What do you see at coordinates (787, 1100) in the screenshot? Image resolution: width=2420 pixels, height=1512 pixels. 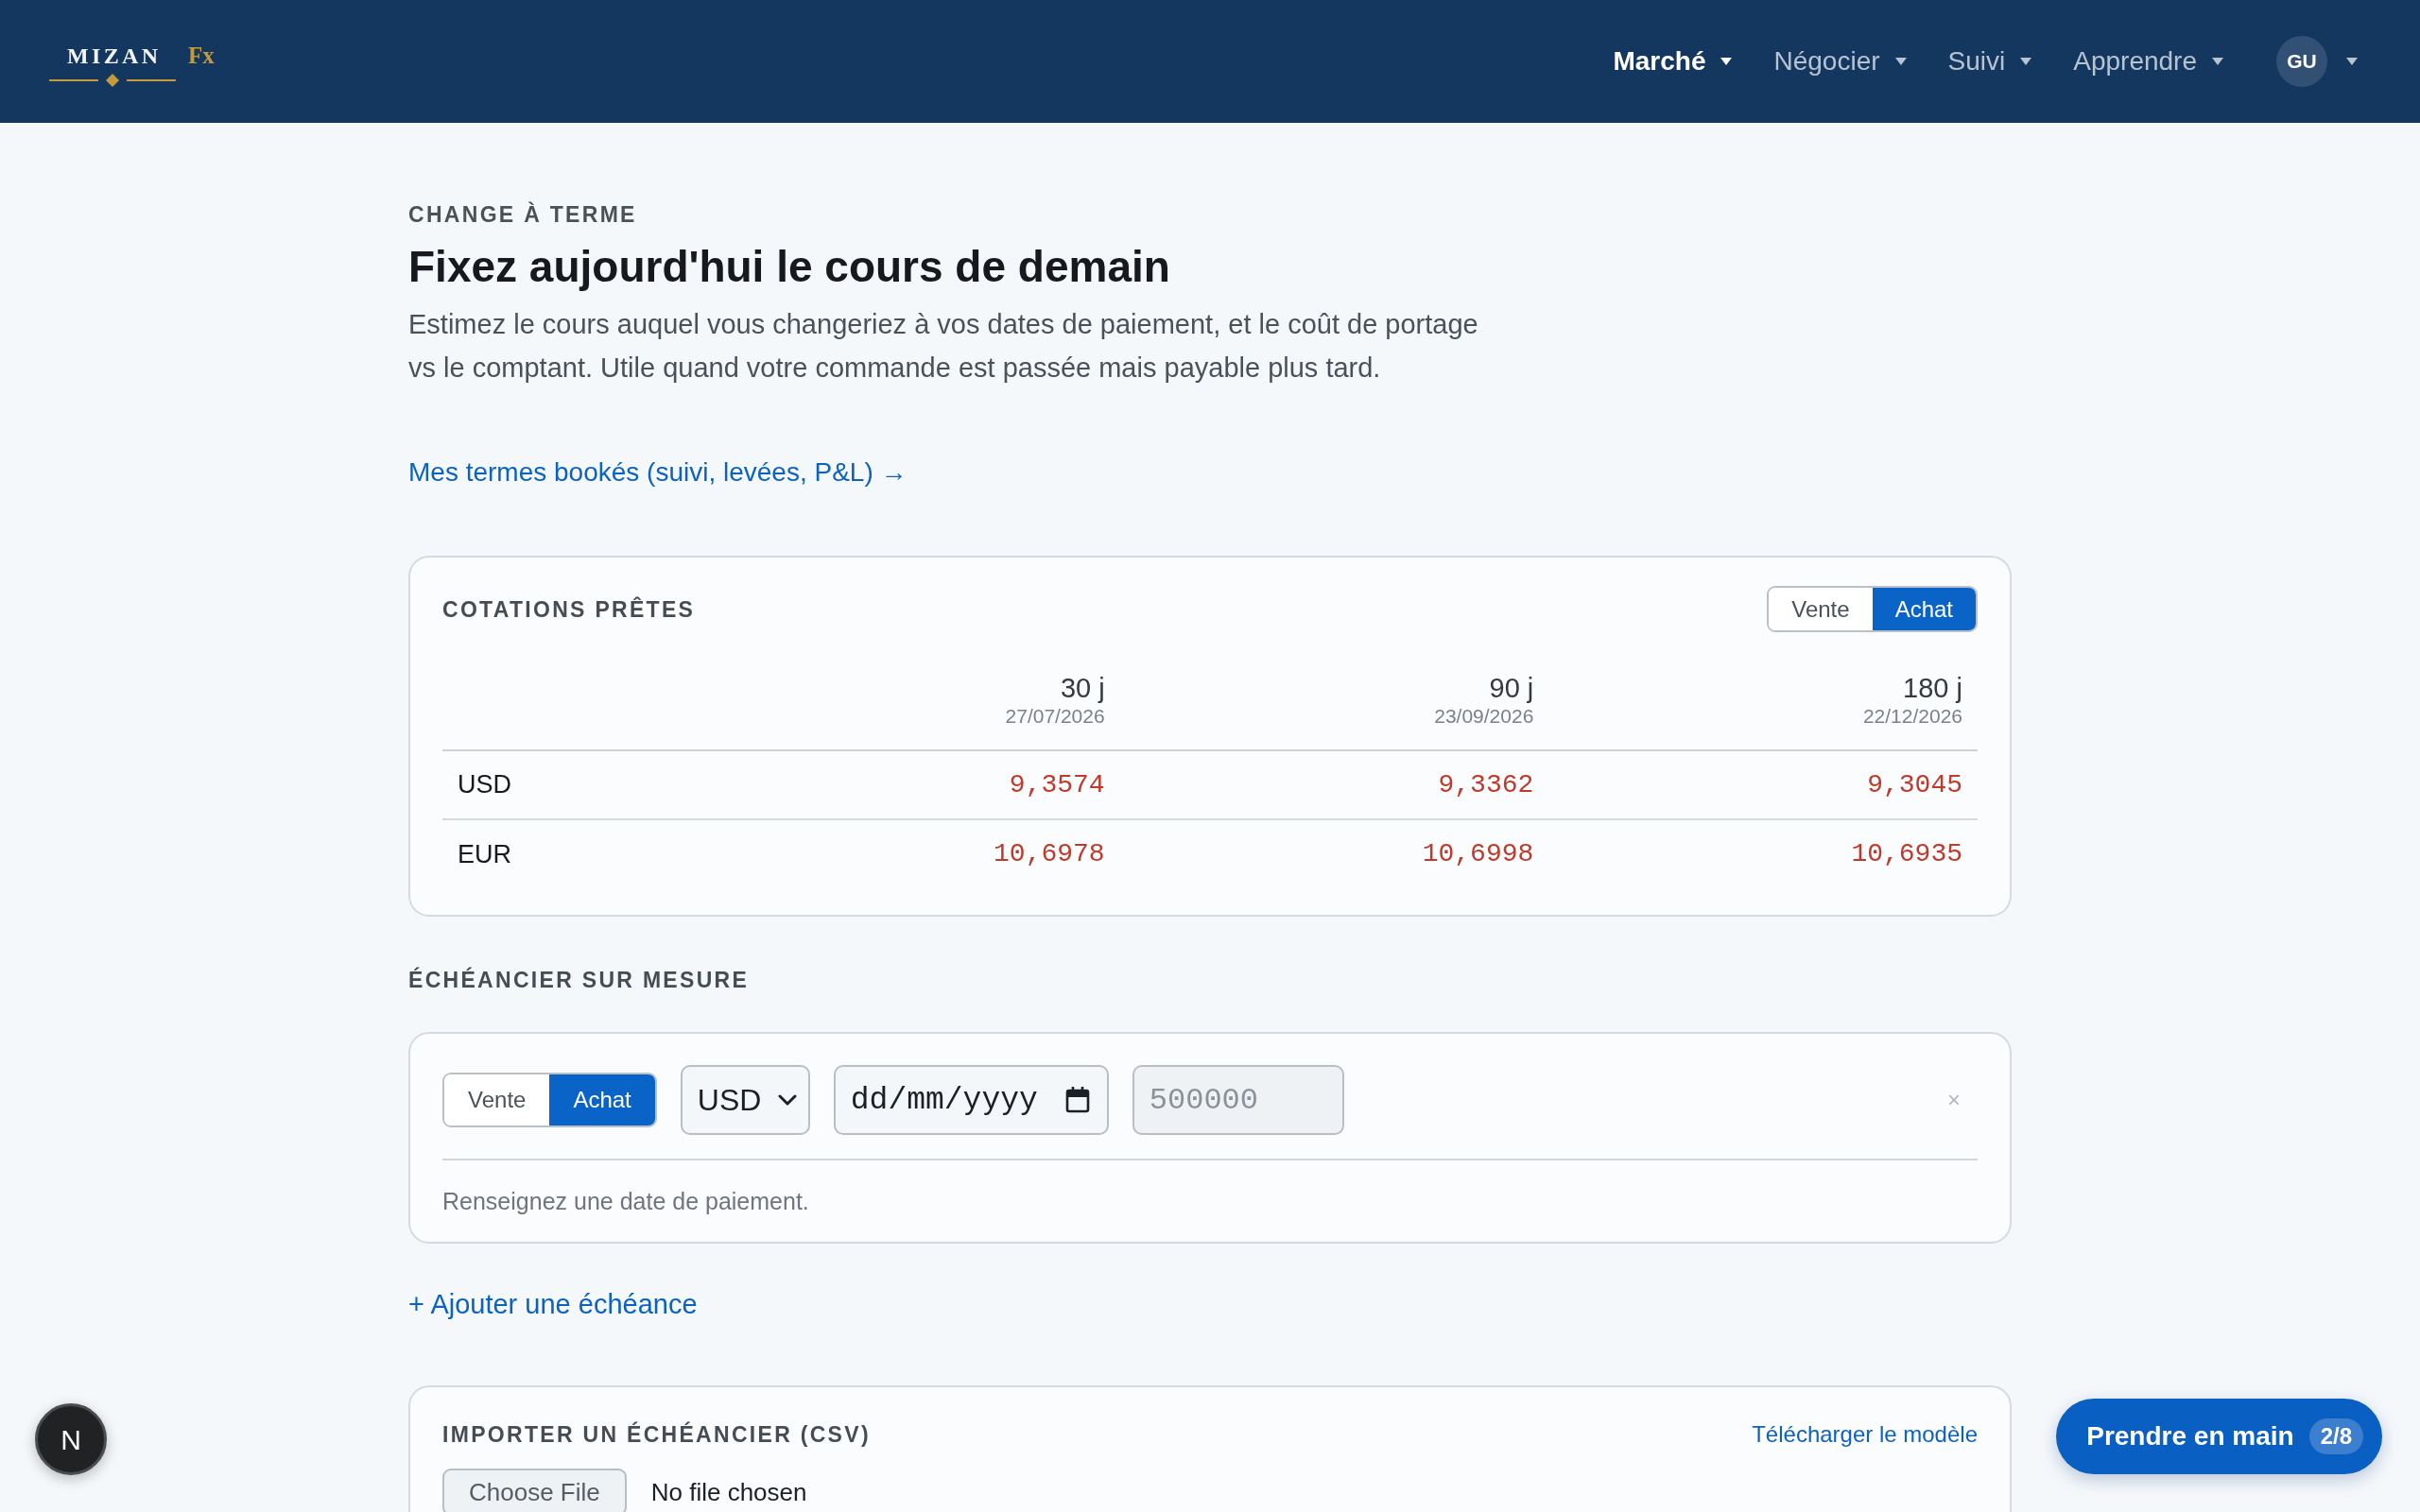 I see `chevron-down-icon` at bounding box center [787, 1100].